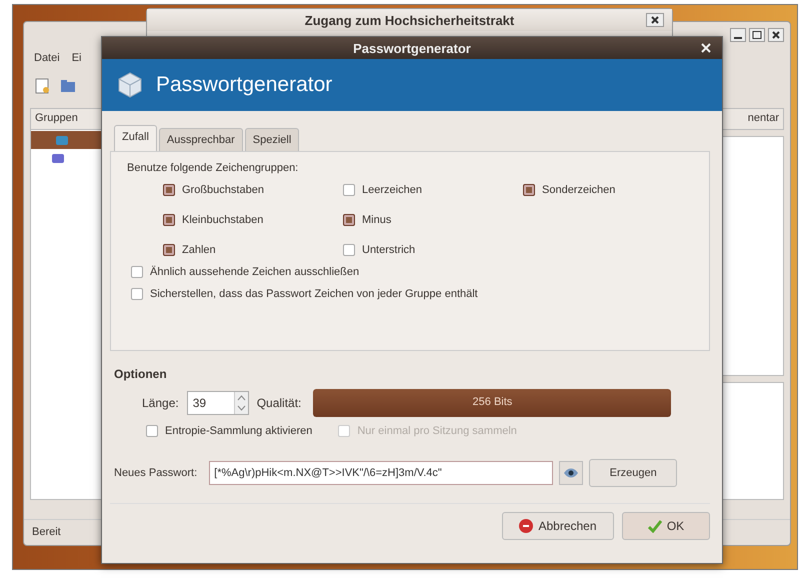 This screenshot has width=810, height=579. I want to click on minimize-icon, so click(738, 35).